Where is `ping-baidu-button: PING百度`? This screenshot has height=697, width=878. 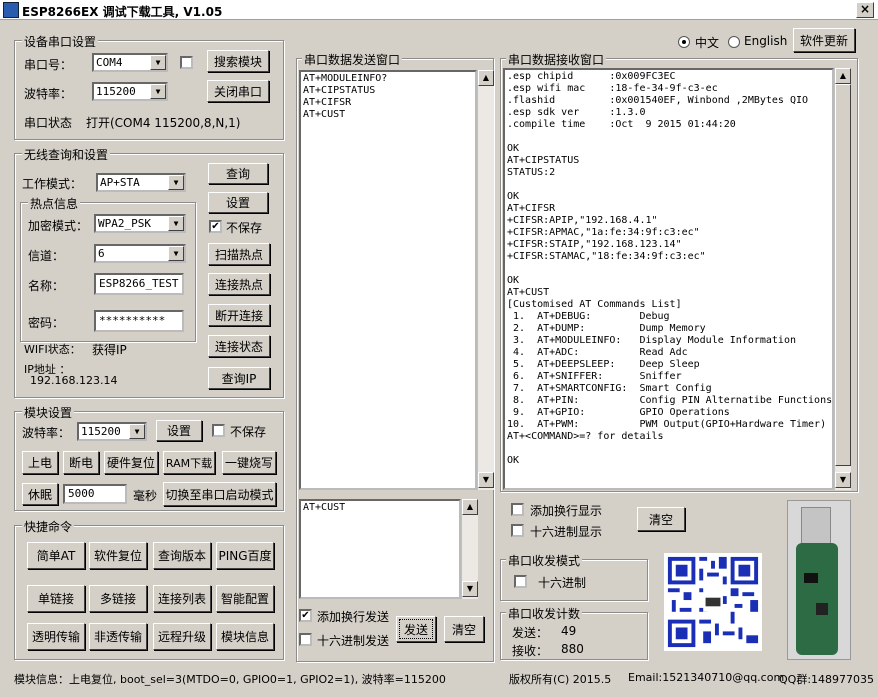
ping-baidu-button: PING百度 is located at coordinates (245, 555).